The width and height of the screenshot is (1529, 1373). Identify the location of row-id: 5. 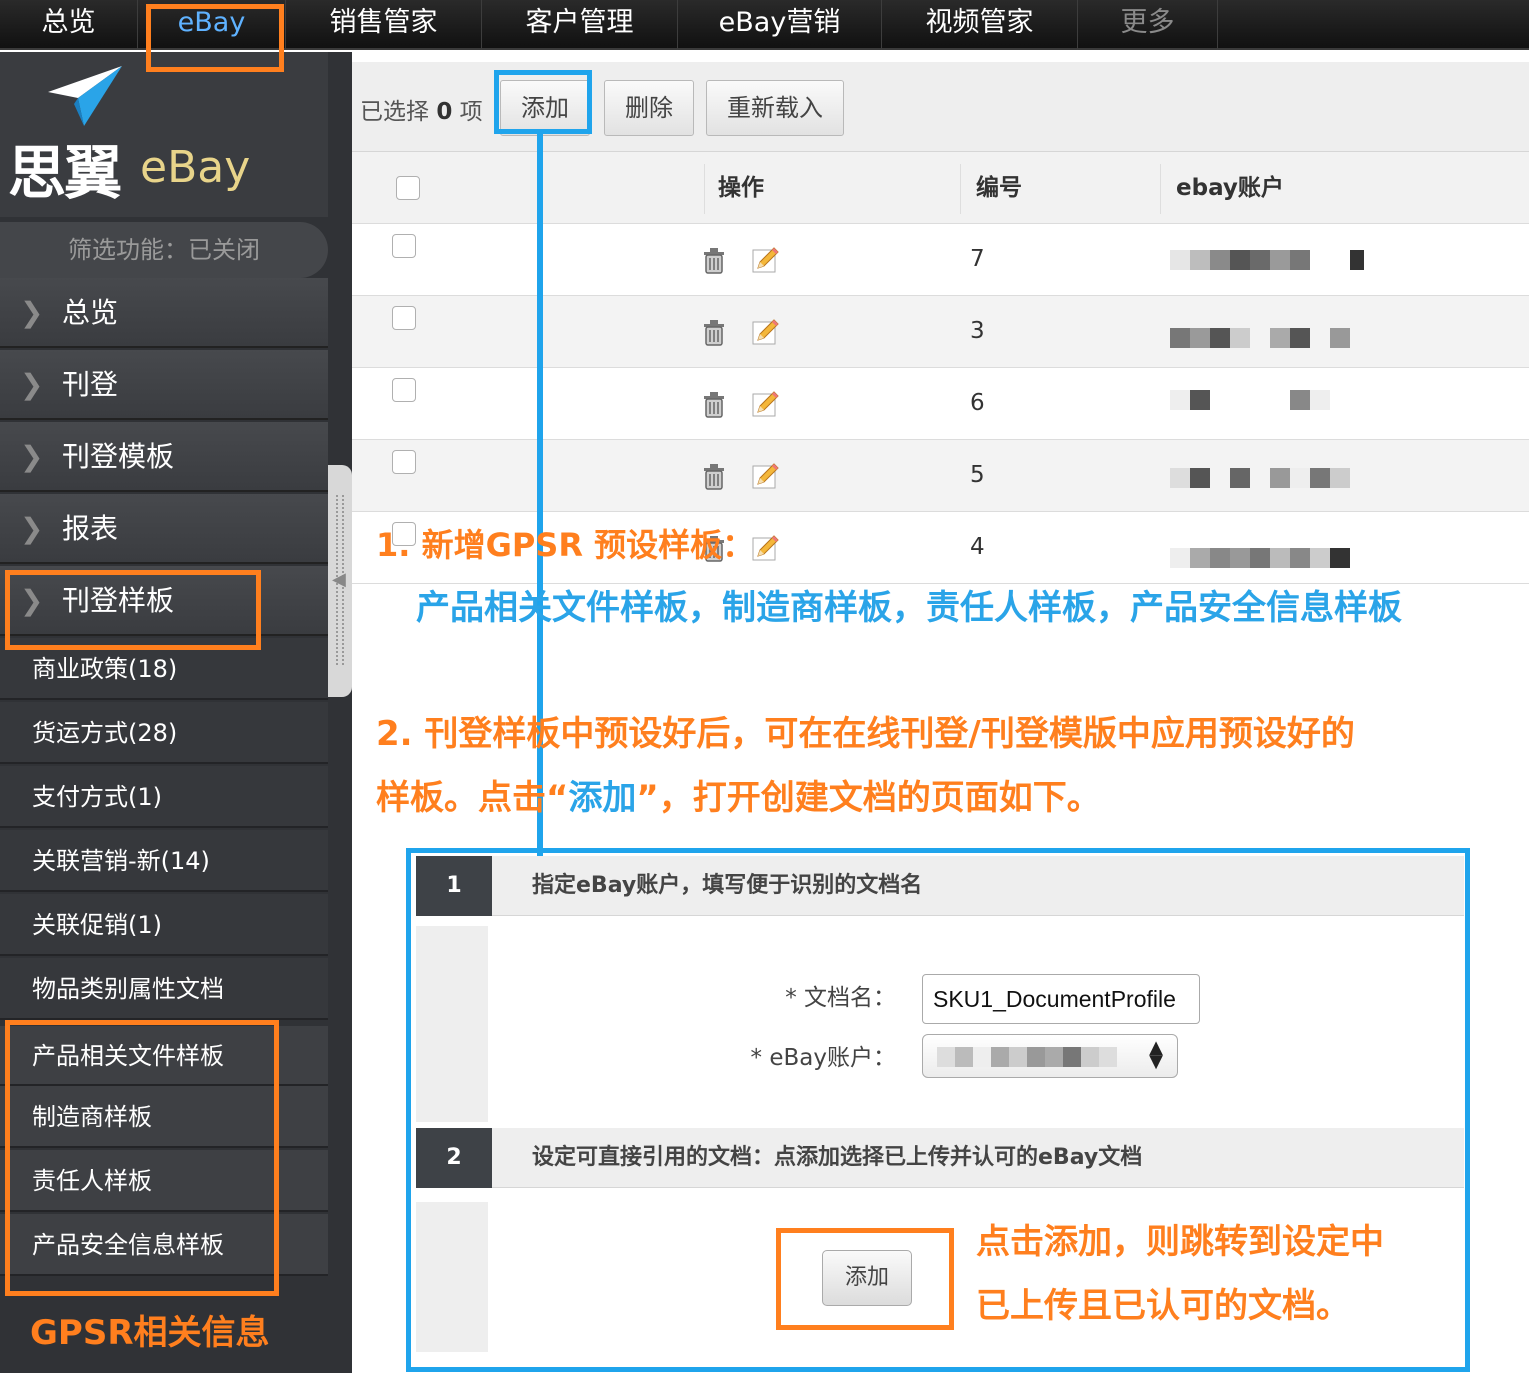
(977, 475).